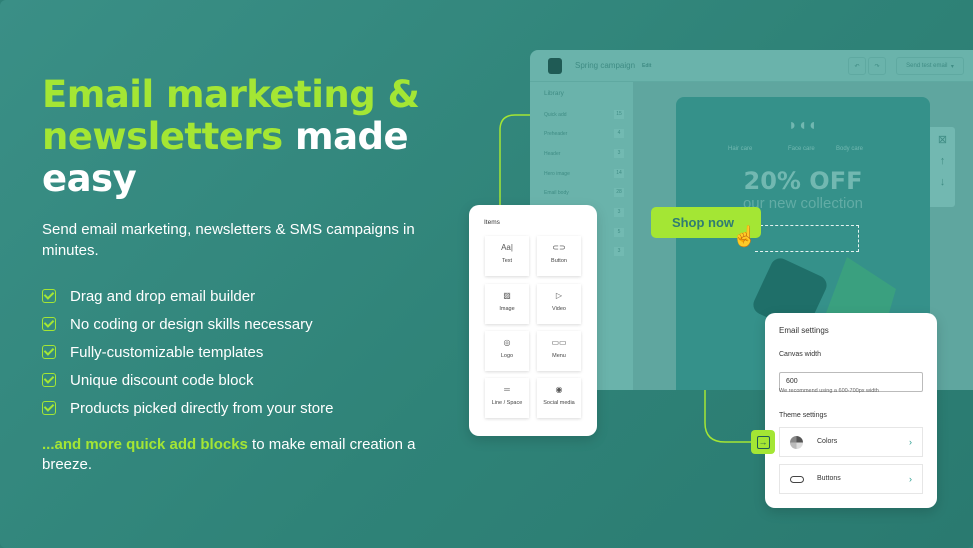  Describe the element at coordinates (850, 149) in the screenshot. I see `email-nav-item: Body care` at that location.